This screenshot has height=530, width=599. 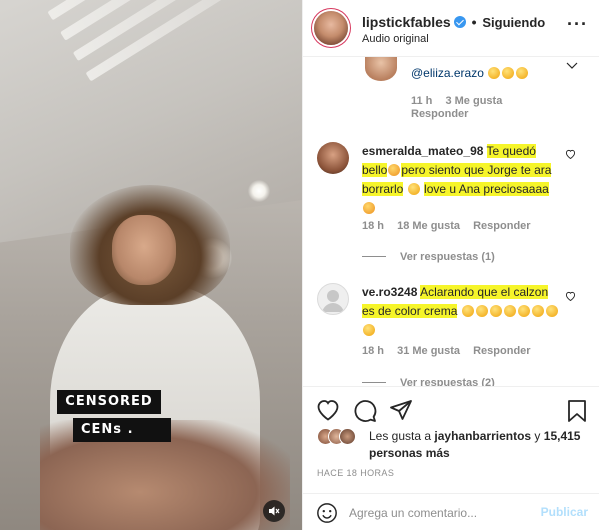 What do you see at coordinates (577, 24) in the screenshot?
I see `more-horizontal-icon: ···` at bounding box center [577, 24].